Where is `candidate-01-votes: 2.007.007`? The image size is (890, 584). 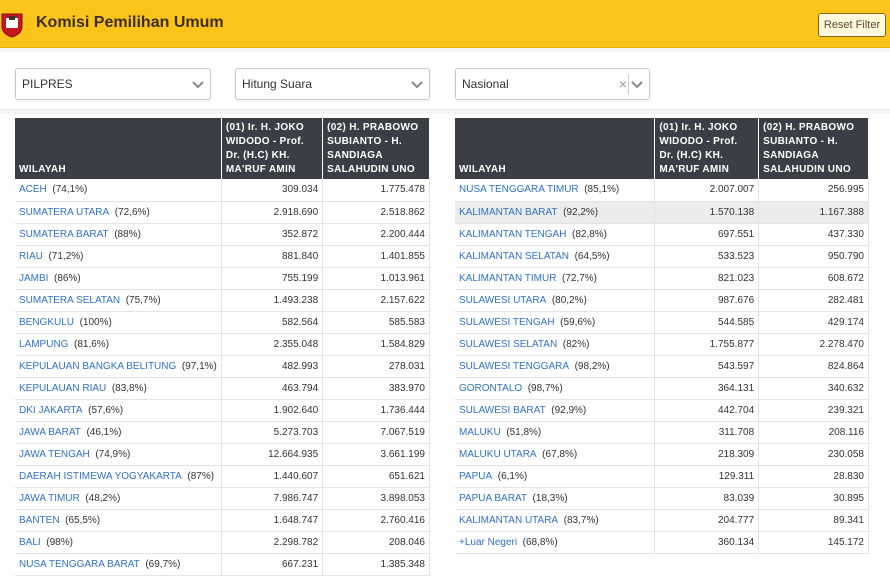
candidate-01-votes: 2.007.007 is located at coordinates (707, 190).